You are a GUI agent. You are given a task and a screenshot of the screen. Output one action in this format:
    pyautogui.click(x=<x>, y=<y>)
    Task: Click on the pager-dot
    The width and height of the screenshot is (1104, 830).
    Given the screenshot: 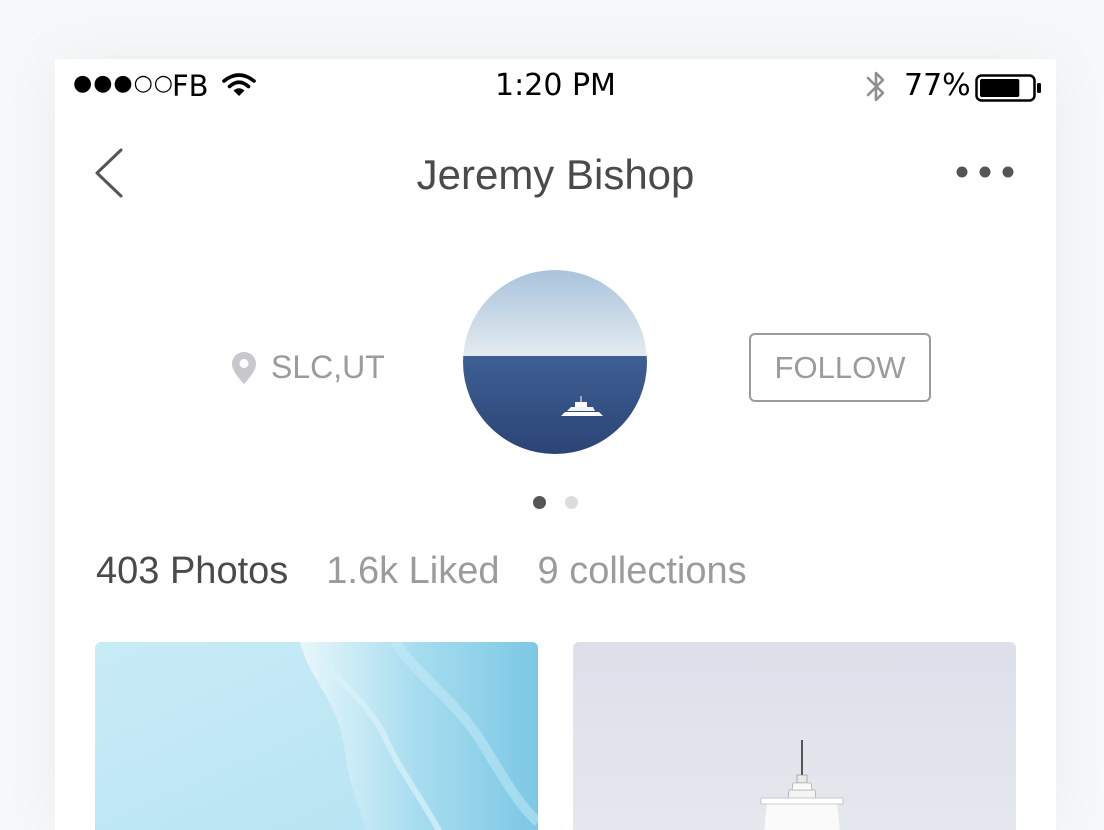 What is the action you would take?
    pyautogui.click(x=571, y=502)
    